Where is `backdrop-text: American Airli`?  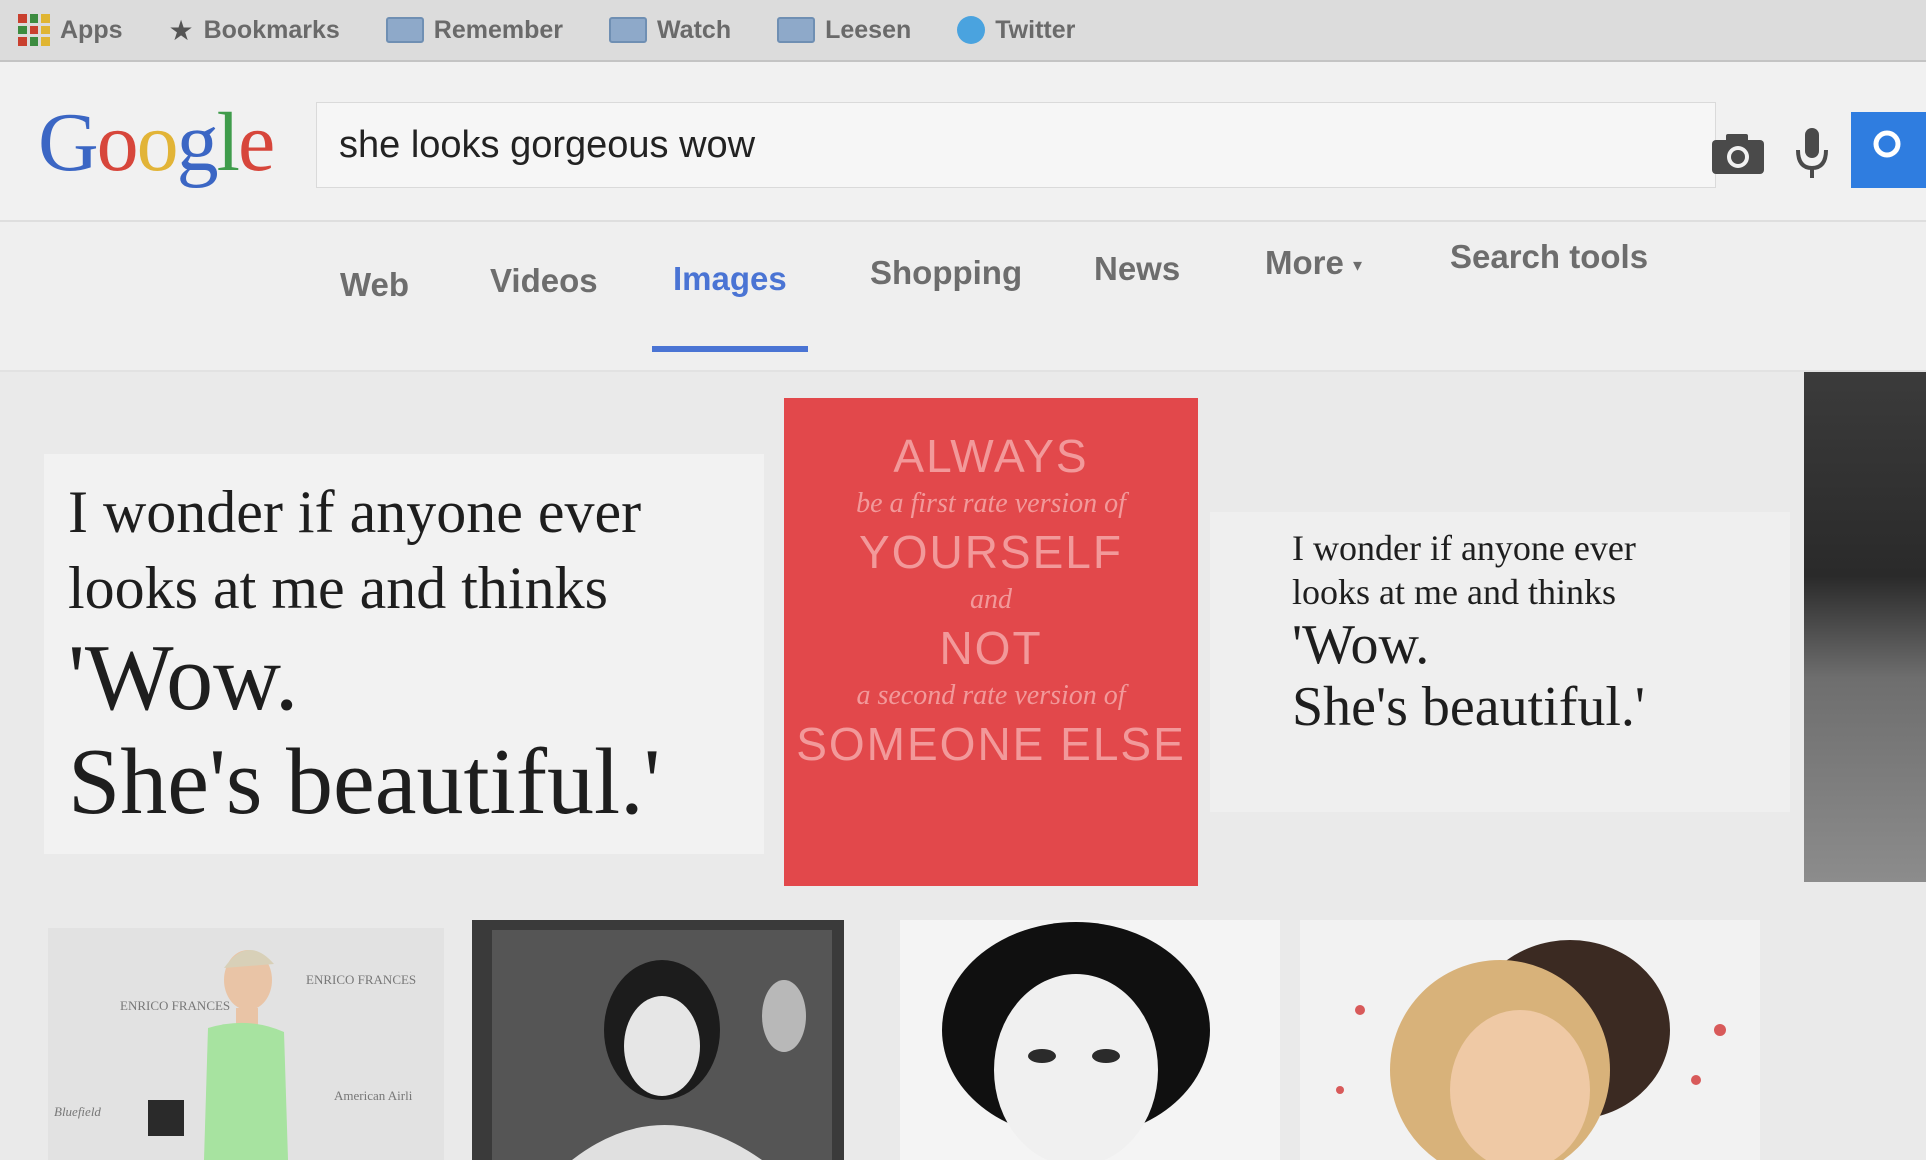
backdrop-text: American Airli is located at coordinates (373, 1095).